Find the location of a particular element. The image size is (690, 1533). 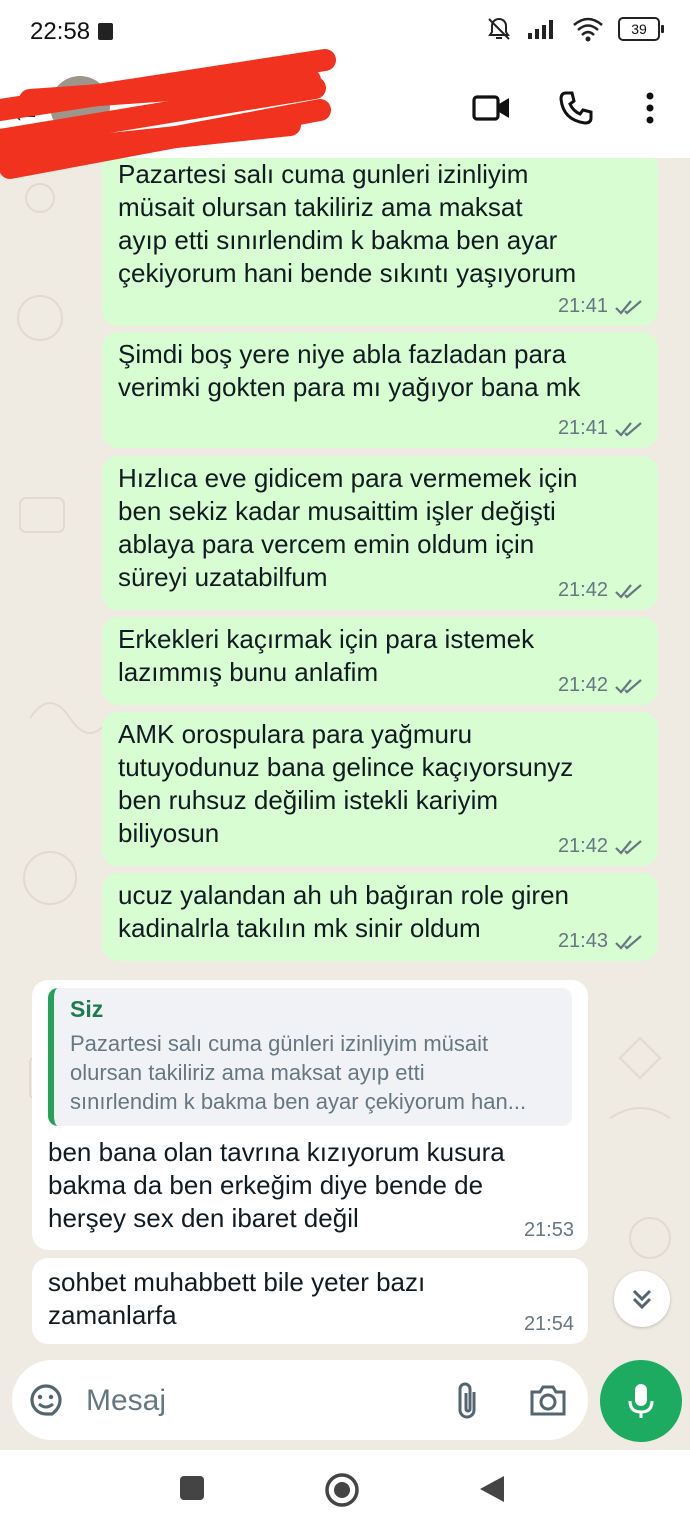

phone-icon is located at coordinates (576, 108).